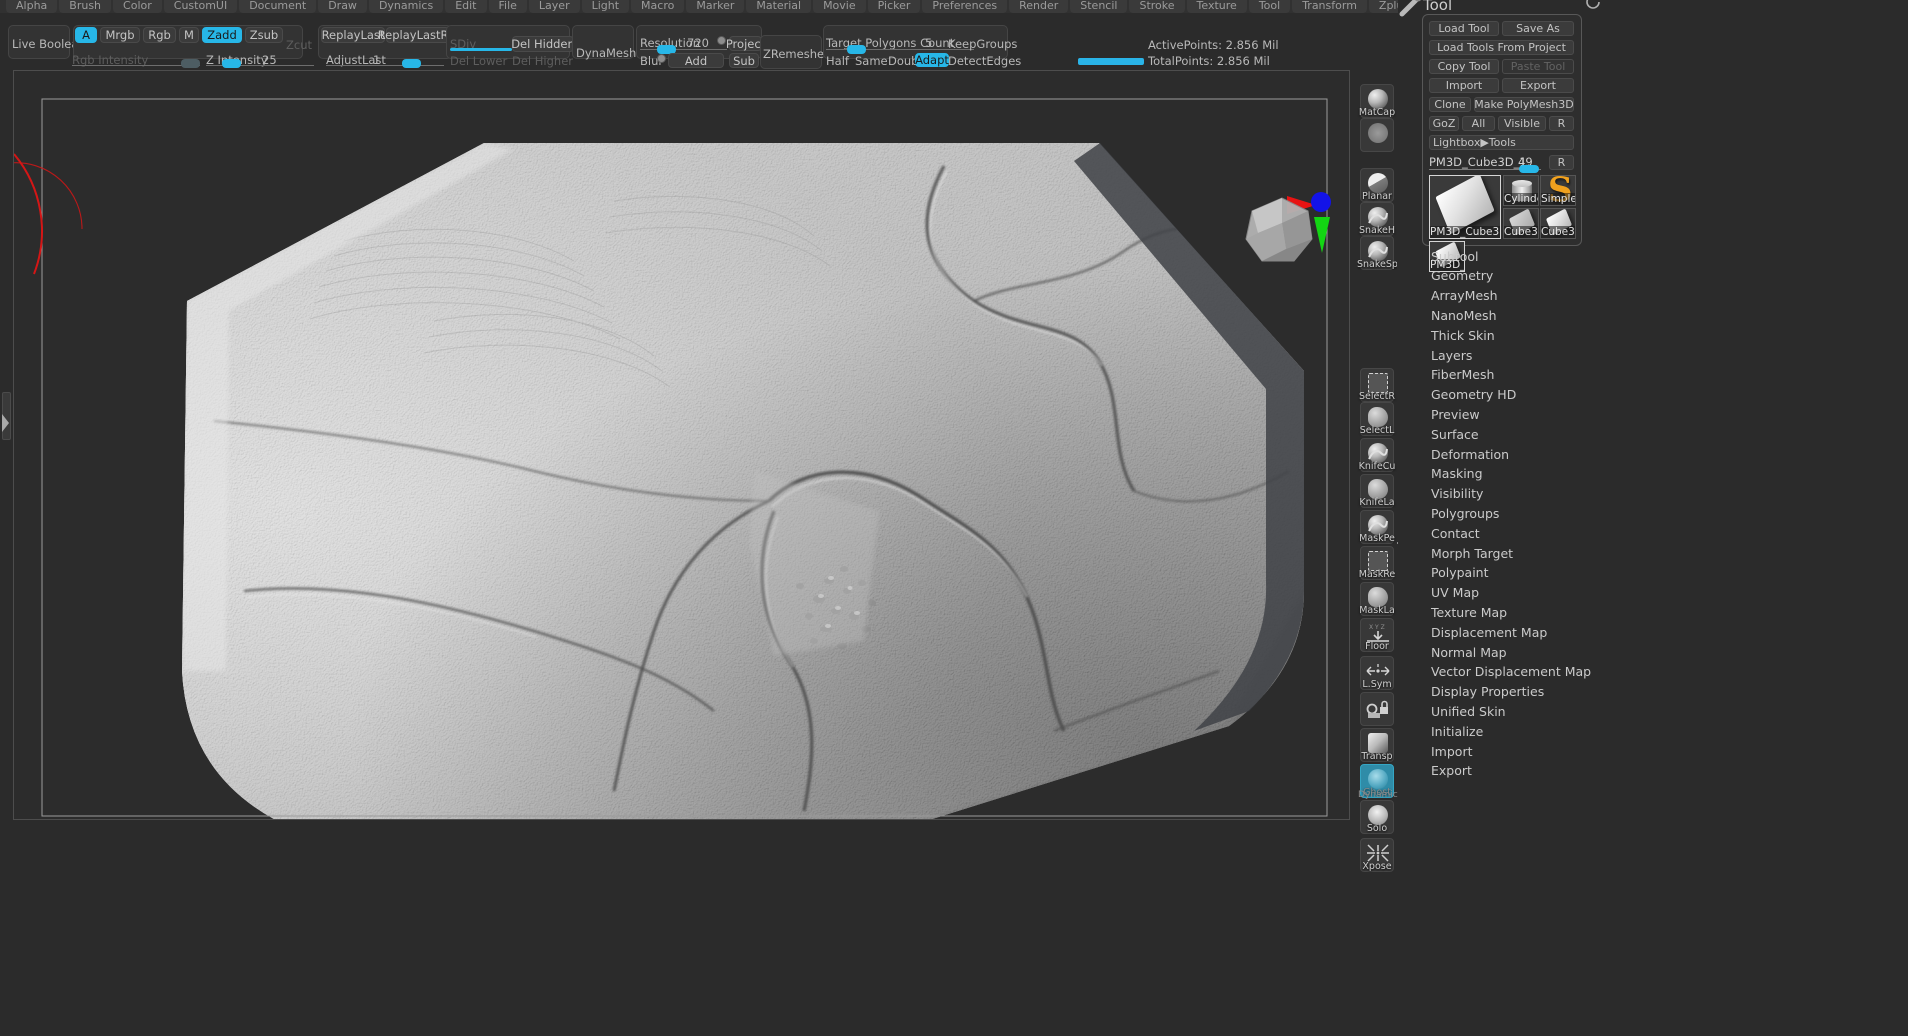  I want to click on tool-submenu-visibility: Visibility, so click(1527, 494).